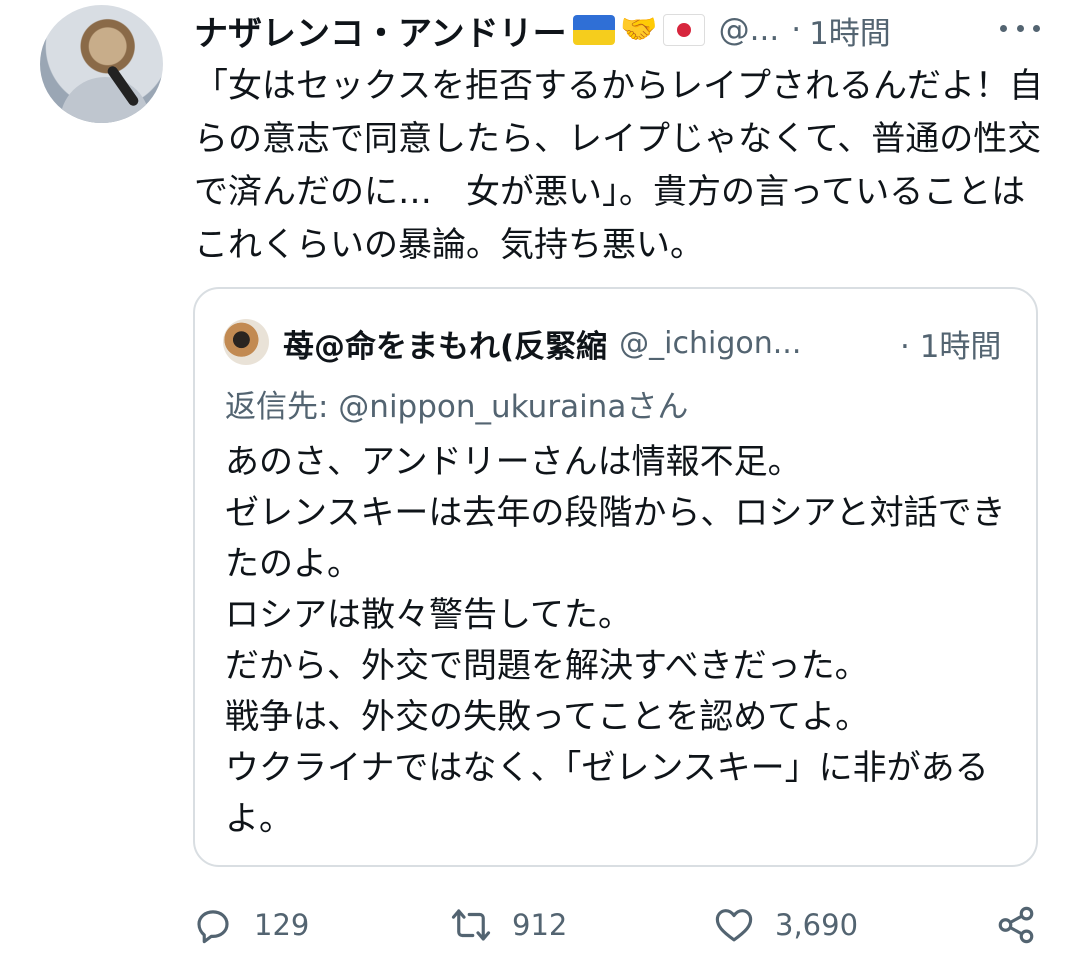 This screenshot has height=971, width=1080. I want to click on share-button, so click(1026, 925).